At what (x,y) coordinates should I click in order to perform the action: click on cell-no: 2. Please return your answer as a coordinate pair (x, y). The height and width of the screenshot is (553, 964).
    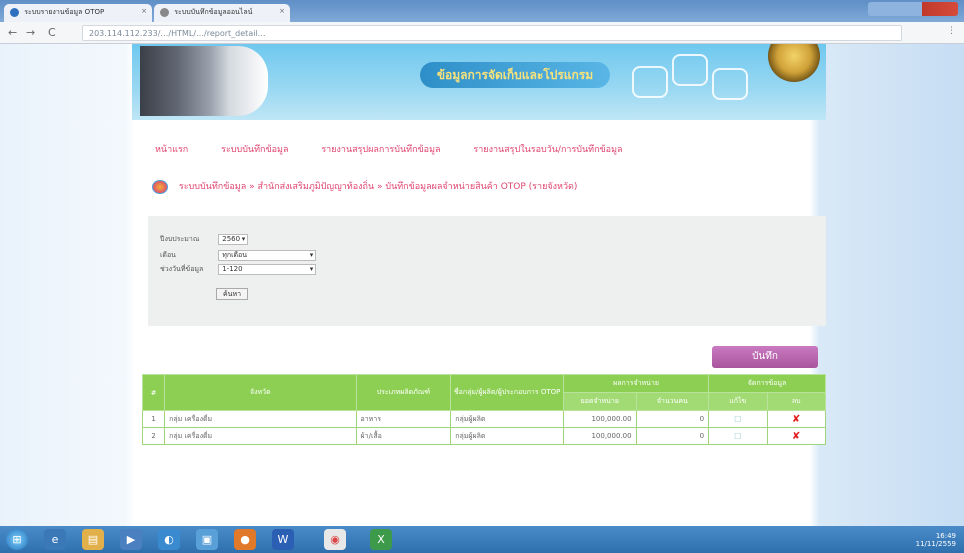
    Looking at the image, I should click on (153, 436).